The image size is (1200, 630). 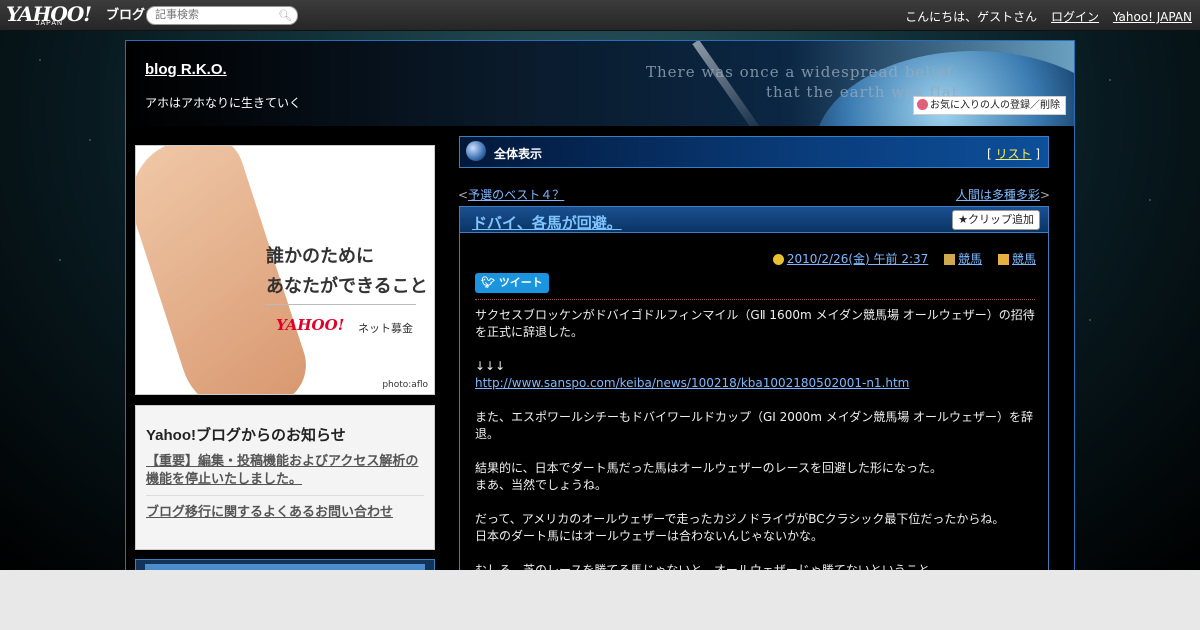 What do you see at coordinates (963, 219) in the screenshot?
I see `star-icon: ★` at bounding box center [963, 219].